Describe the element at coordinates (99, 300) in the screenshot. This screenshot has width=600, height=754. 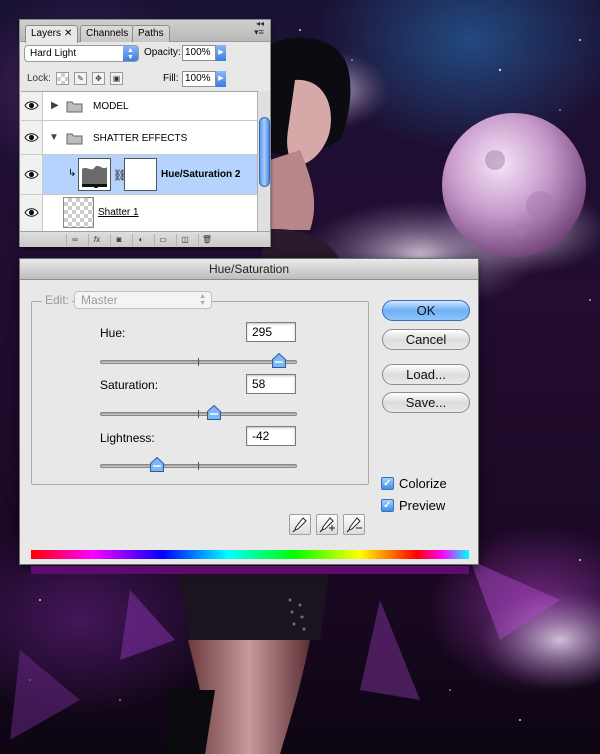
I see `edit-channel-value: Master` at that location.